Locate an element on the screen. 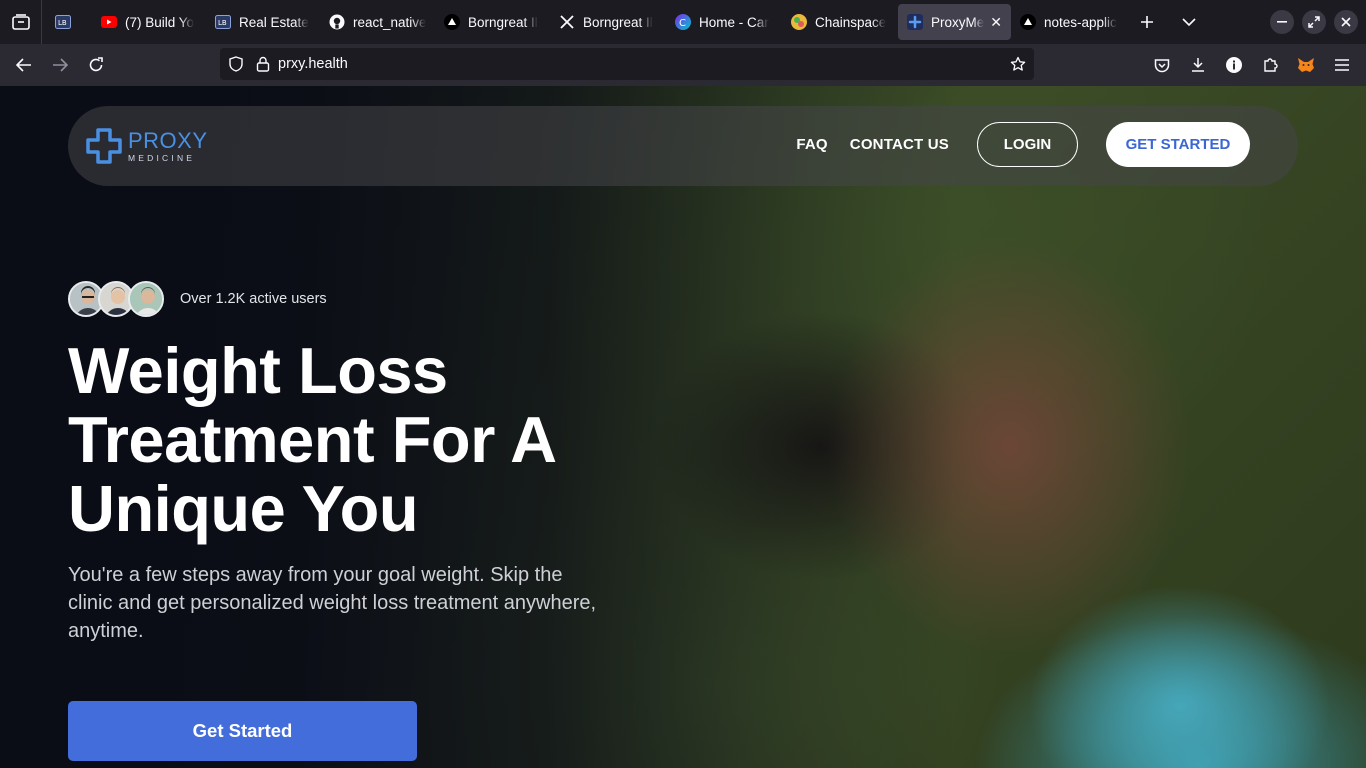  tab-borngreat-1: Borngreat Il is located at coordinates (492, 22).